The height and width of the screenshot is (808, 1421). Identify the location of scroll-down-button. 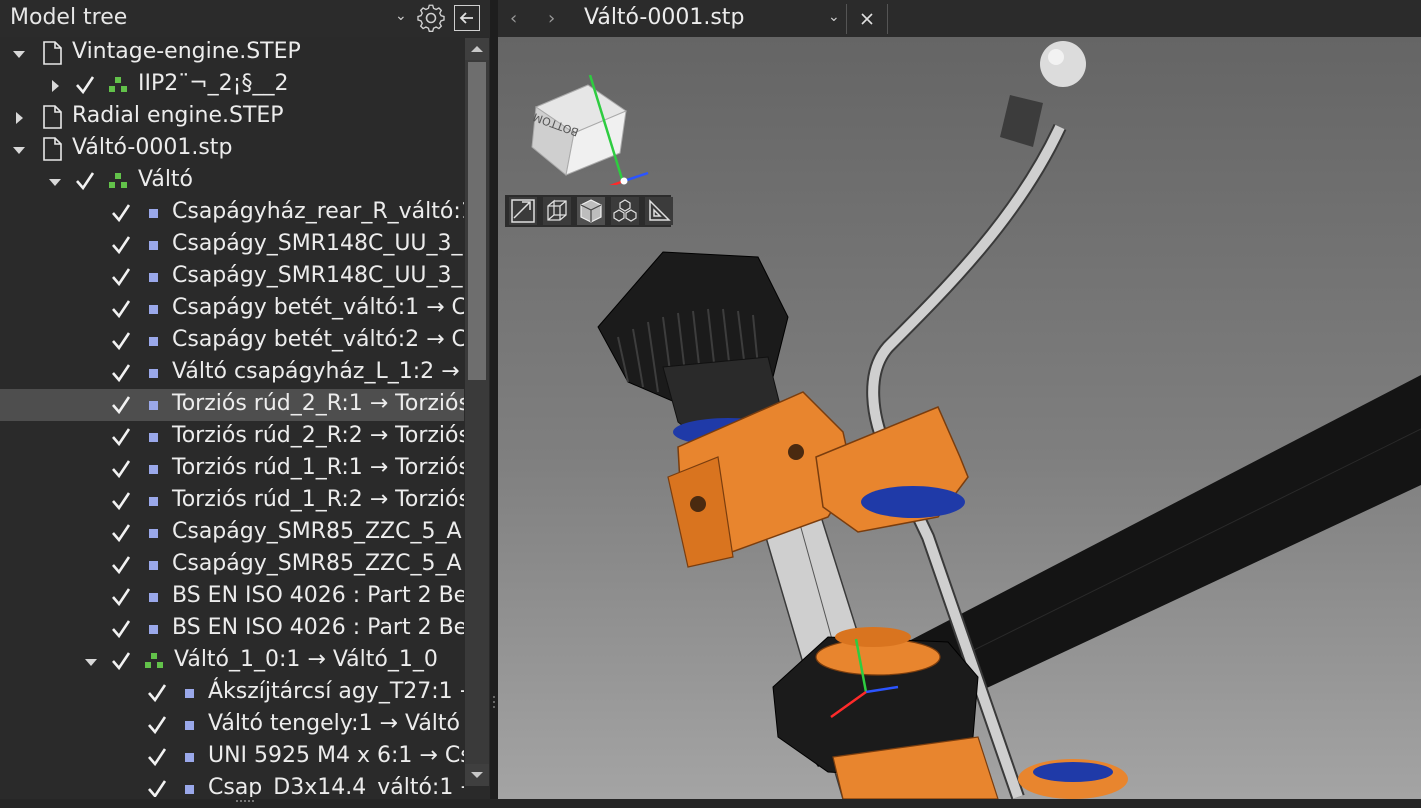
(477, 775).